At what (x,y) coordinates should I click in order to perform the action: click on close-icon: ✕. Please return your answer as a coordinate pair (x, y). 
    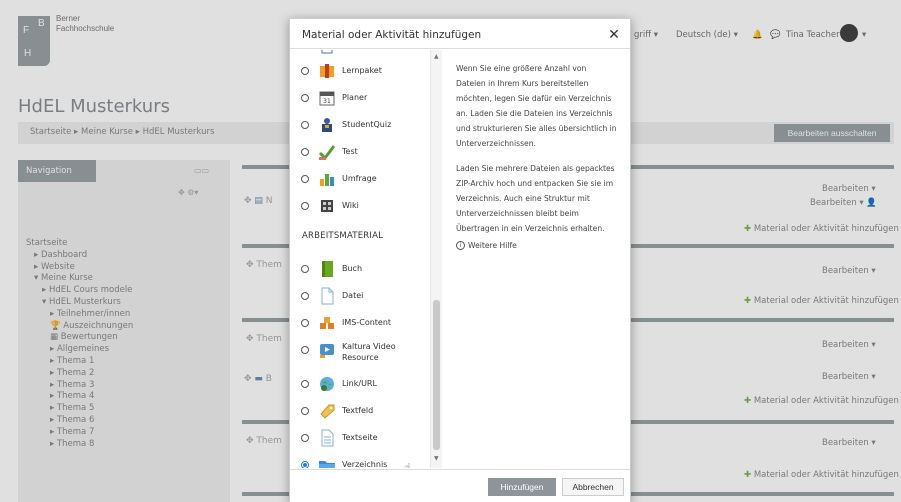
    Looking at the image, I should click on (614, 34).